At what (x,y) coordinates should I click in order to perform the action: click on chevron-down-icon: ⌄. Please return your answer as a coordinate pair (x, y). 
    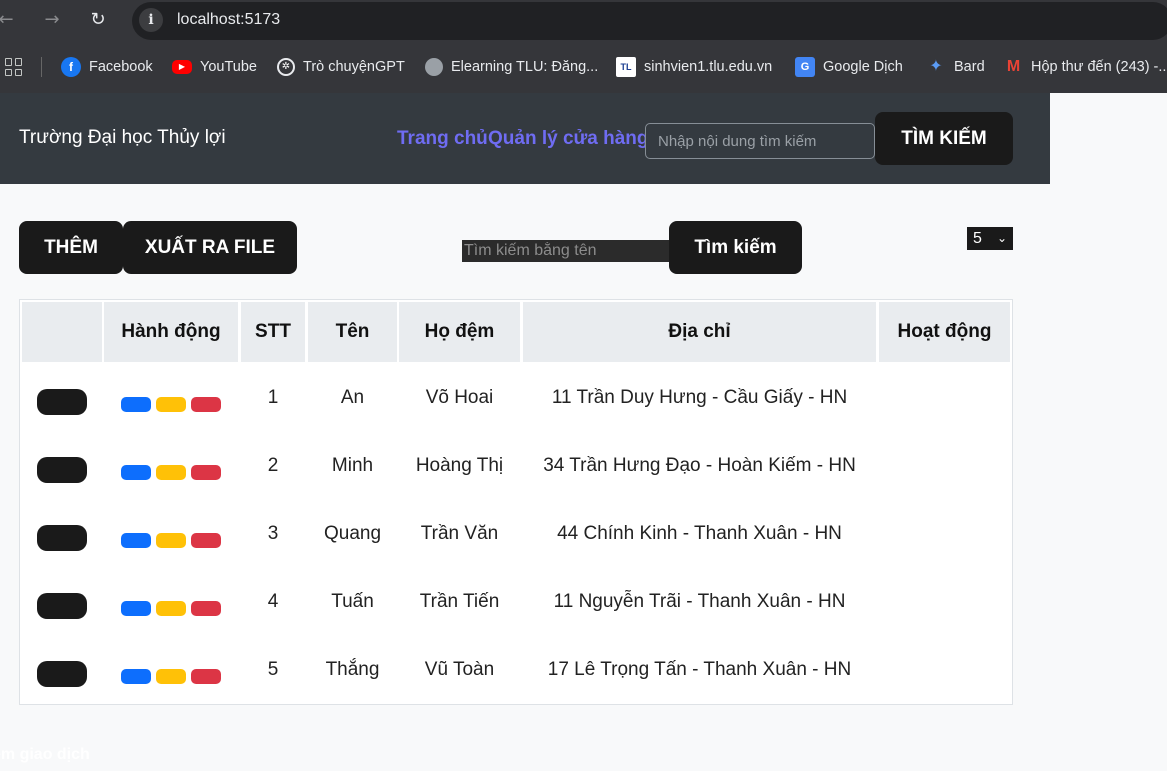
    Looking at the image, I should click on (1001, 238).